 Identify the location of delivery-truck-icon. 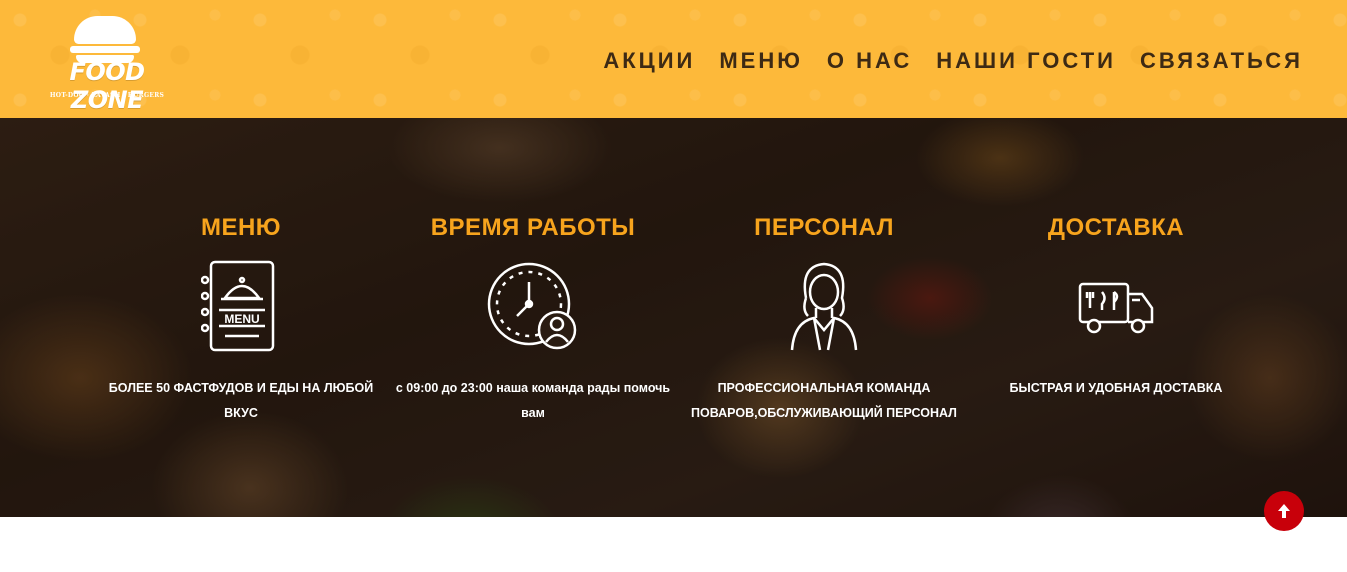
(1116, 308).